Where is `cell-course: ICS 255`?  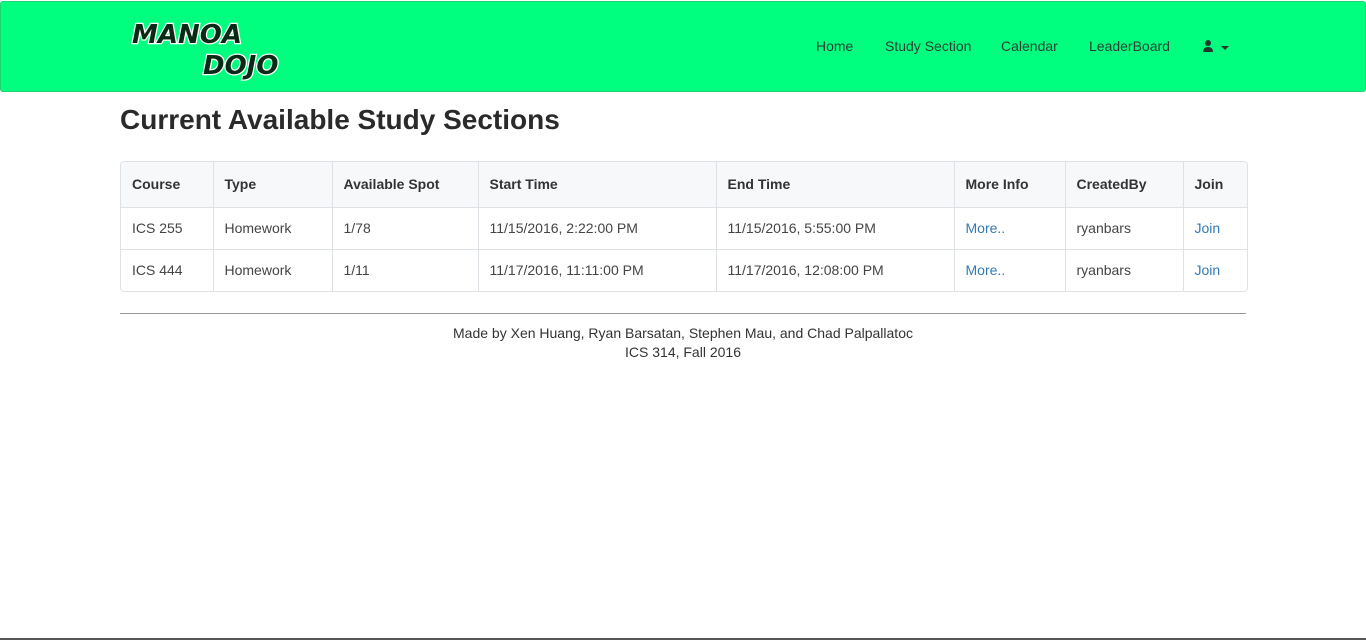
cell-course: ICS 255 is located at coordinates (167, 228).